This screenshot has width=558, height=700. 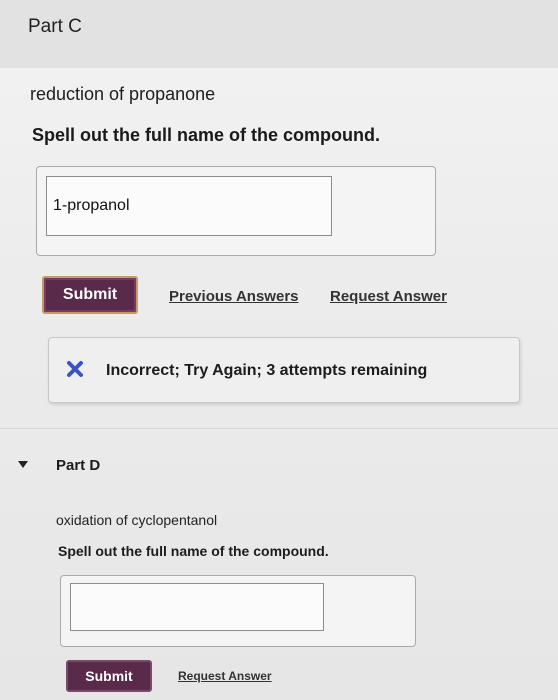 I want to click on part-c-submit-button: Submit, so click(x=90, y=295).